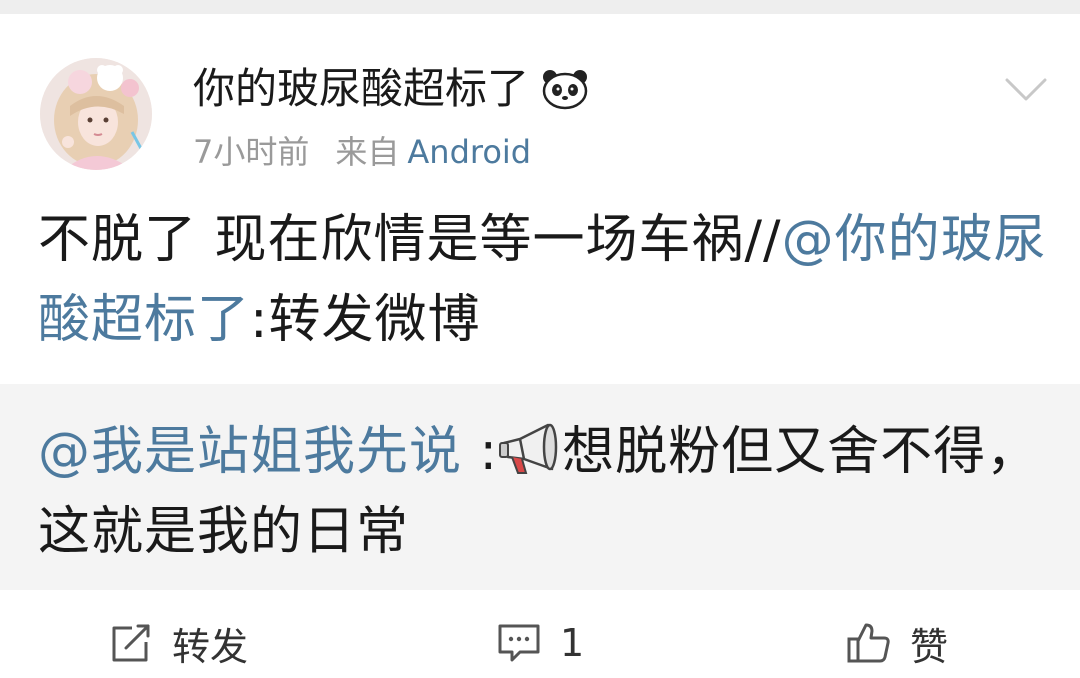  Describe the element at coordinates (361, 89) in the screenshot. I see `username: 你的玻尿酸超标了` at that location.